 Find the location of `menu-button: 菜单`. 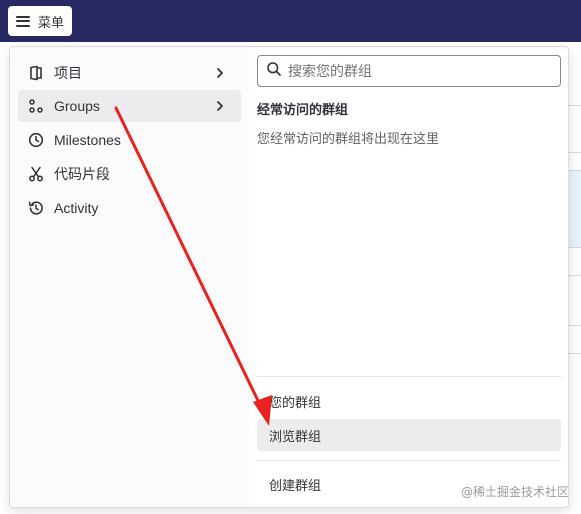

menu-button: 菜单 is located at coordinates (40, 21).